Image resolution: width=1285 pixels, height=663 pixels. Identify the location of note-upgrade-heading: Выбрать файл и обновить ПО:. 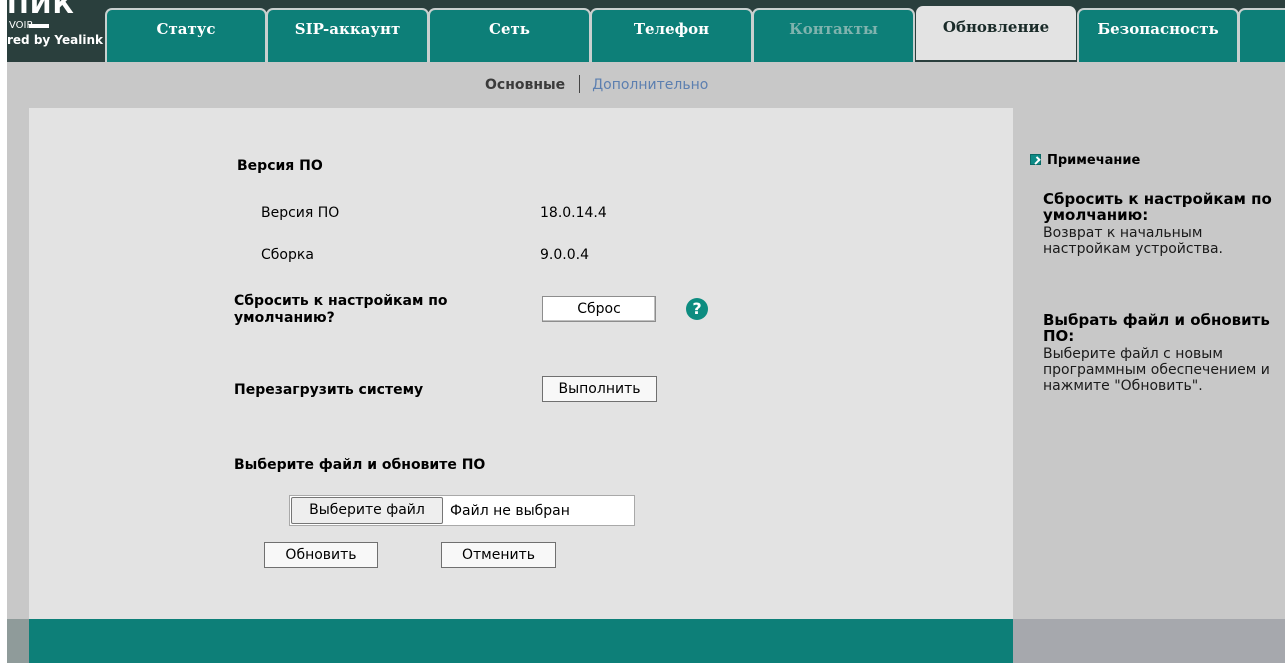
(1156, 328).